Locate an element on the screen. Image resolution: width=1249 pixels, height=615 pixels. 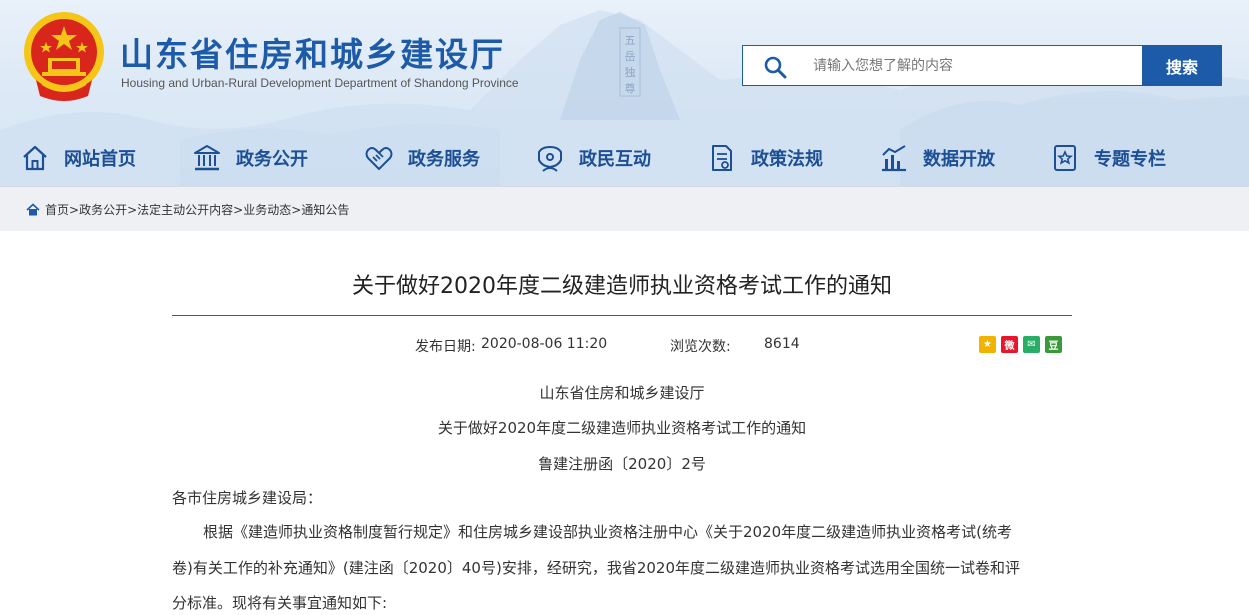
nav-item-interaction: 政民互动 is located at coordinates (593, 158).